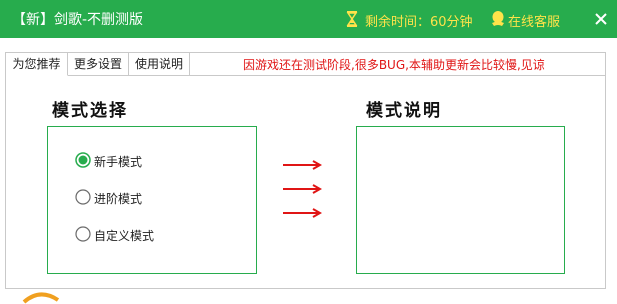 This screenshot has height=304, width=617. I want to click on tab-divider, so click(397, 75).